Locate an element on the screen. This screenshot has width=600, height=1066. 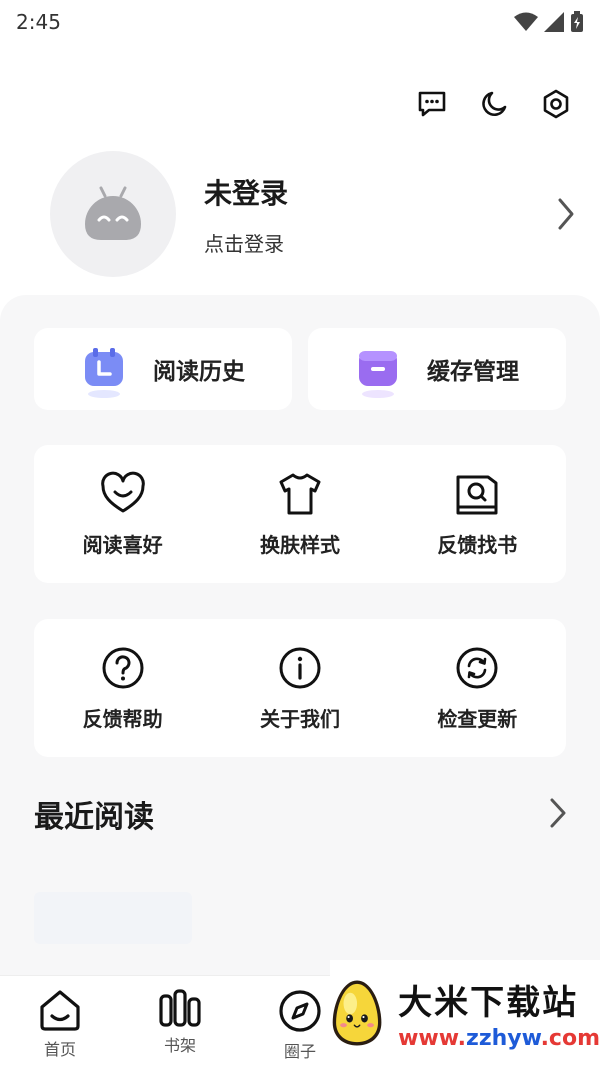
watermark-text: 大米下载站 www.zzhyw.com is located at coordinates (499, 1013).